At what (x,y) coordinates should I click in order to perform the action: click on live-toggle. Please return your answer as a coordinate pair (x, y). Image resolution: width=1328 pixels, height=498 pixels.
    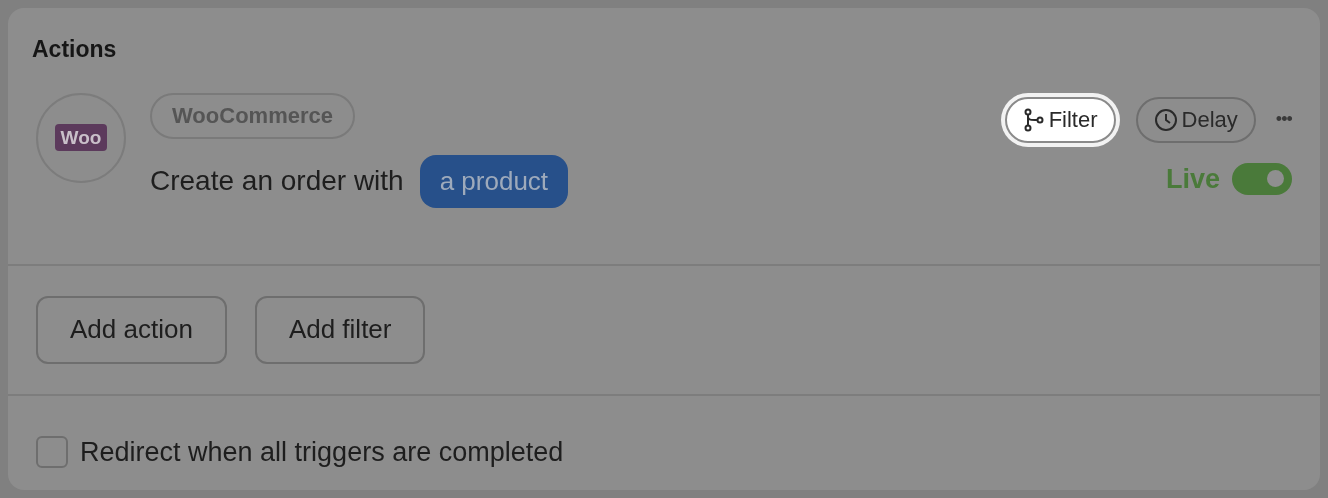
    Looking at the image, I should click on (1262, 178).